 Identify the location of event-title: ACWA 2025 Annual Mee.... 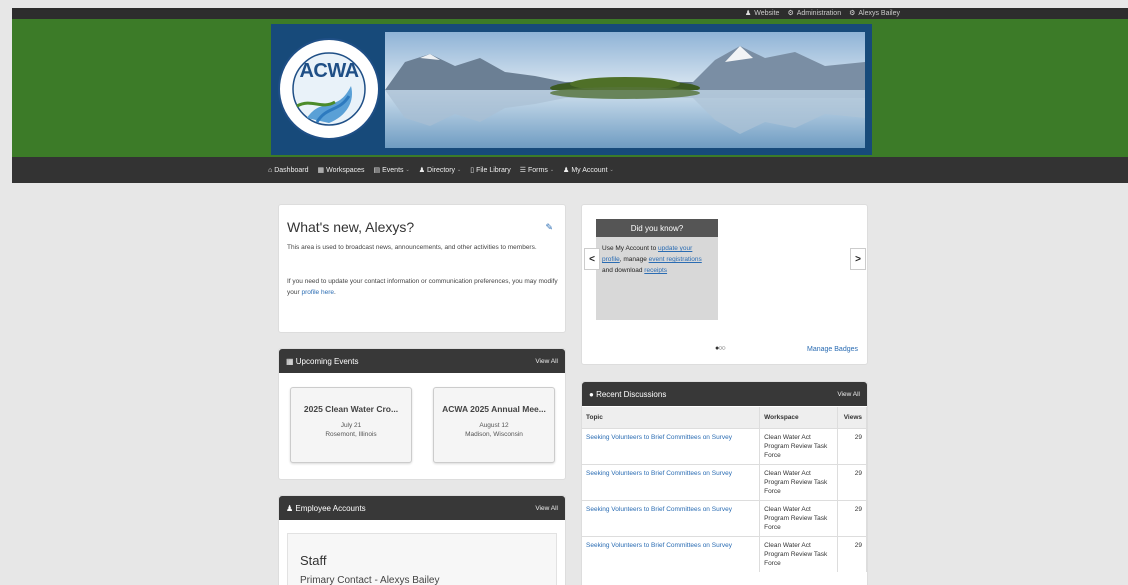
(494, 409).